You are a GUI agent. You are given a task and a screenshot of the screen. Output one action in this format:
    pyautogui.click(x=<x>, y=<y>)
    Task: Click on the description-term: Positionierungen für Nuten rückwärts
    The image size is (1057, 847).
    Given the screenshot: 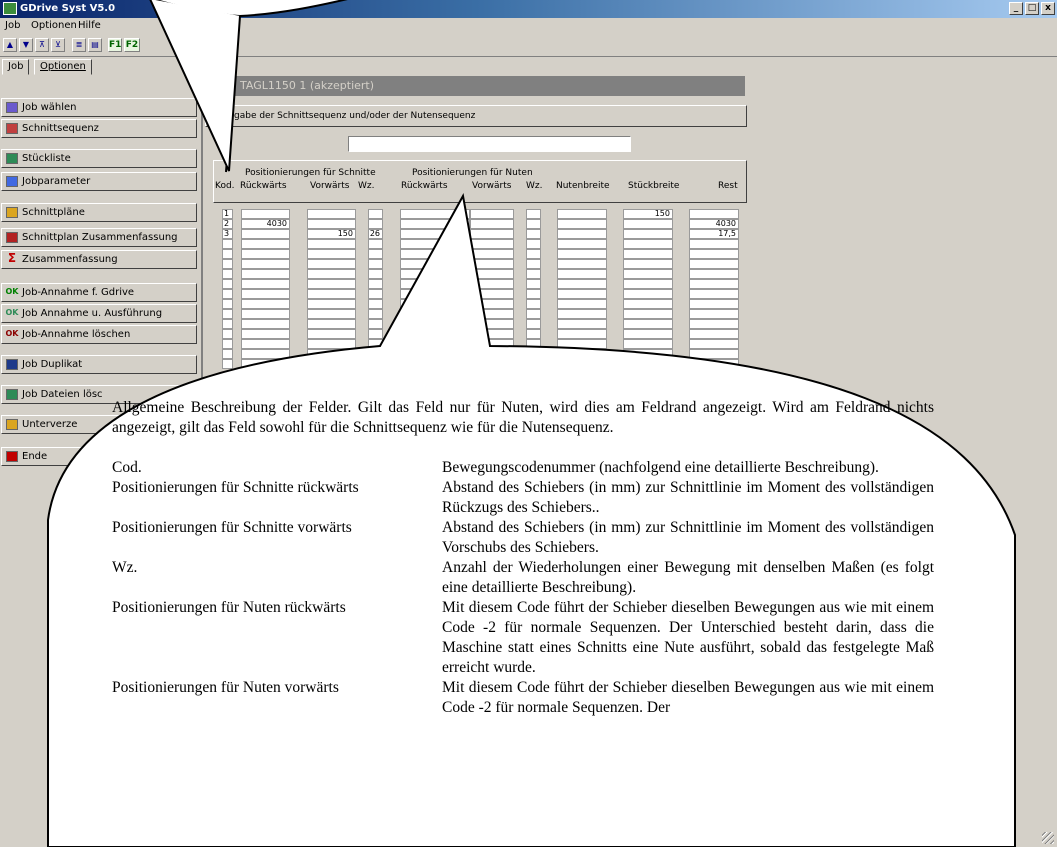 What is the action you would take?
    pyautogui.click(x=229, y=607)
    